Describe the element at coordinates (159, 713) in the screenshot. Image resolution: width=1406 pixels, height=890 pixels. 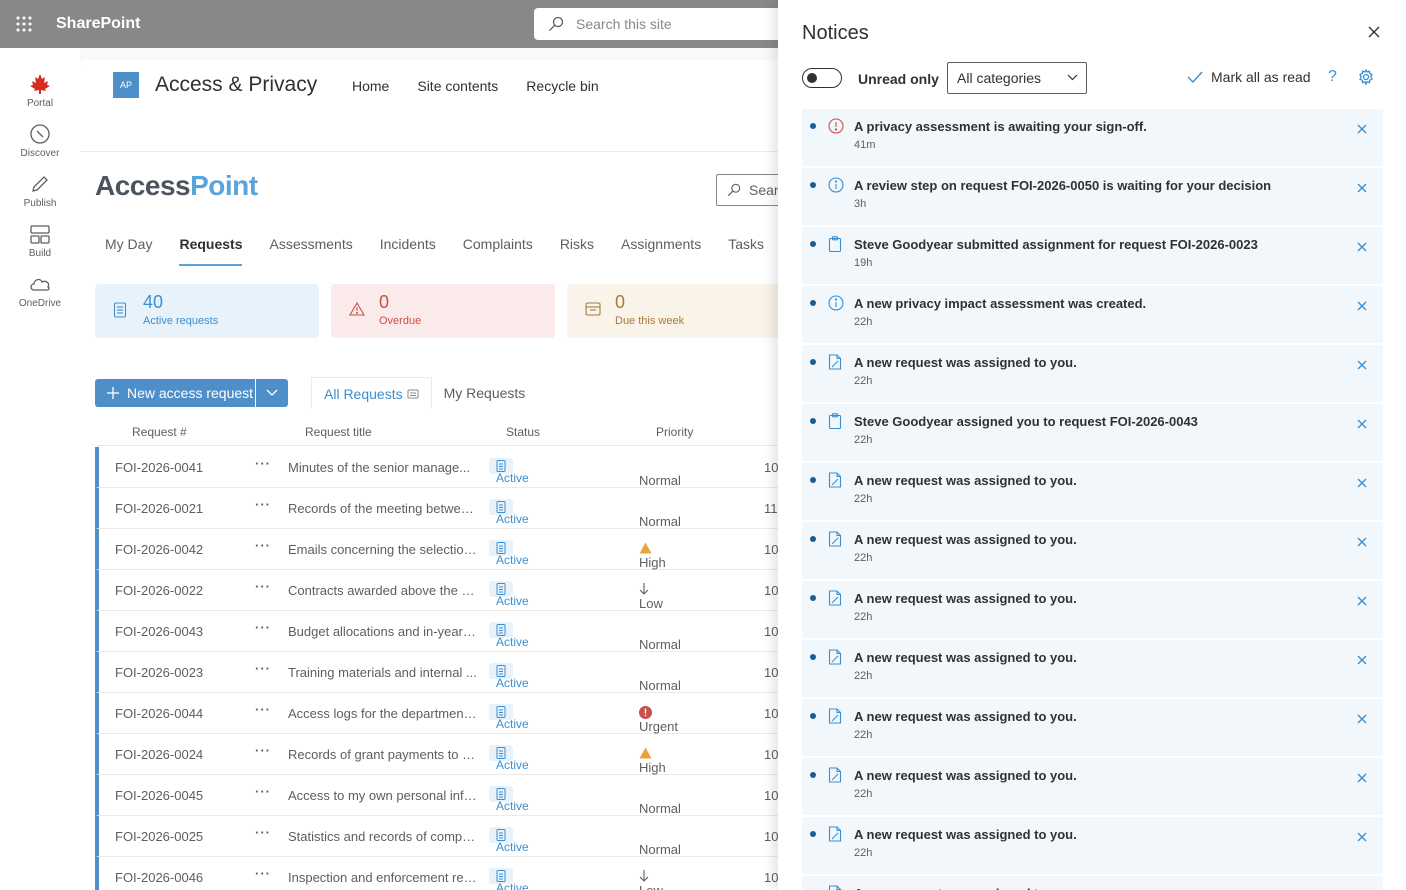
I see `request-number: FOI-2026-0044` at that location.